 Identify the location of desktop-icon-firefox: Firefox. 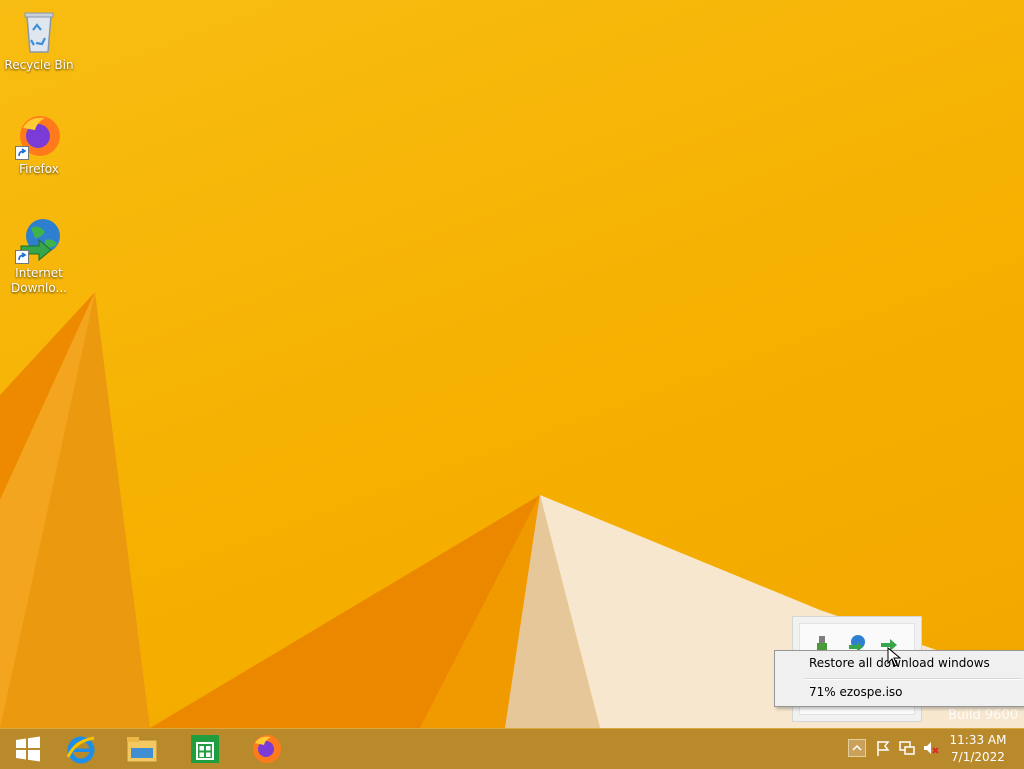
(39, 144).